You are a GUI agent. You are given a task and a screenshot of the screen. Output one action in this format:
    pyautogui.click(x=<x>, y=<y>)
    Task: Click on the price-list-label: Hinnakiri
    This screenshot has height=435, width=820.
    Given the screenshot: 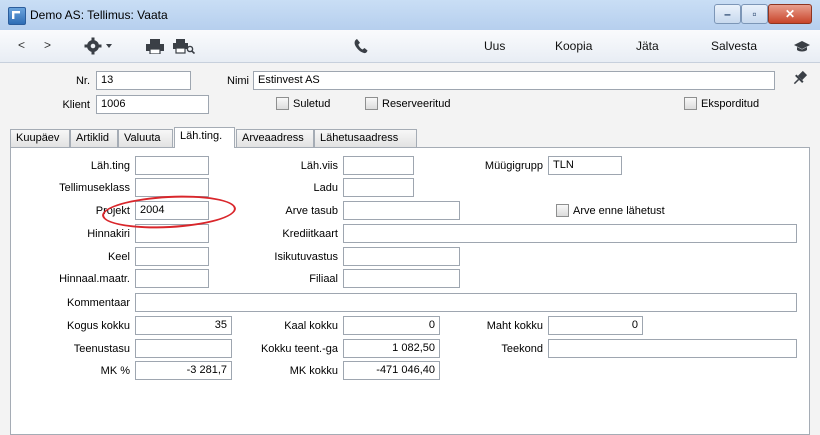 What is the action you would take?
    pyautogui.click(x=108, y=234)
    